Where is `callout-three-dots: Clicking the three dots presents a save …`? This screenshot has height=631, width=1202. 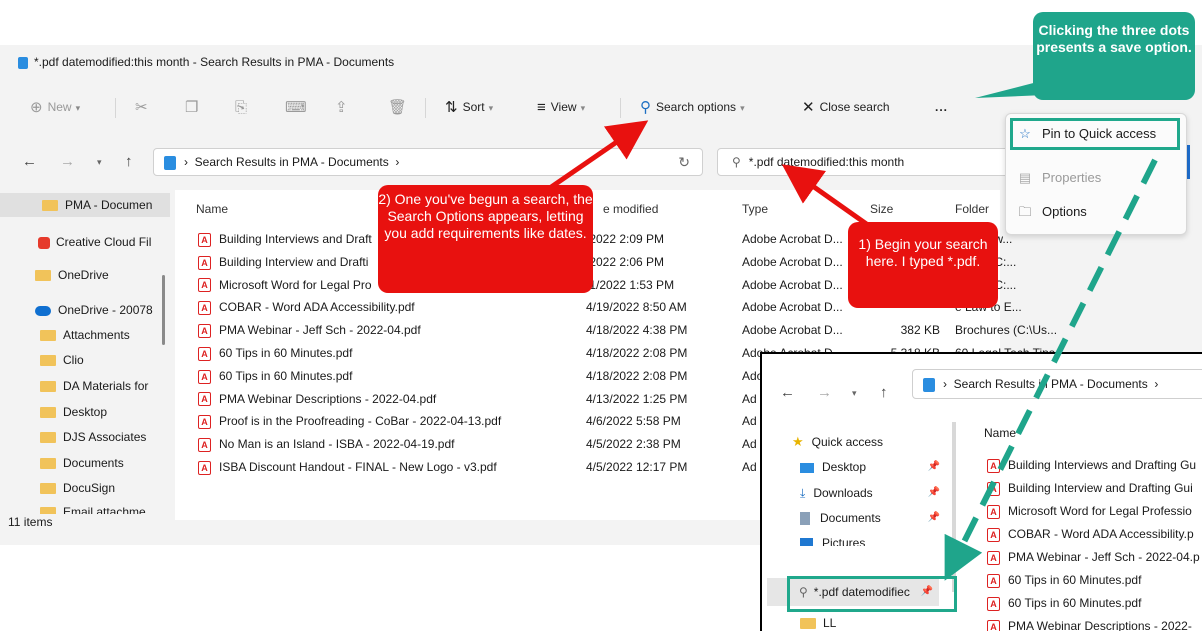
callout-three-dots: Clicking the three dots presents a save … is located at coordinates (1114, 56).